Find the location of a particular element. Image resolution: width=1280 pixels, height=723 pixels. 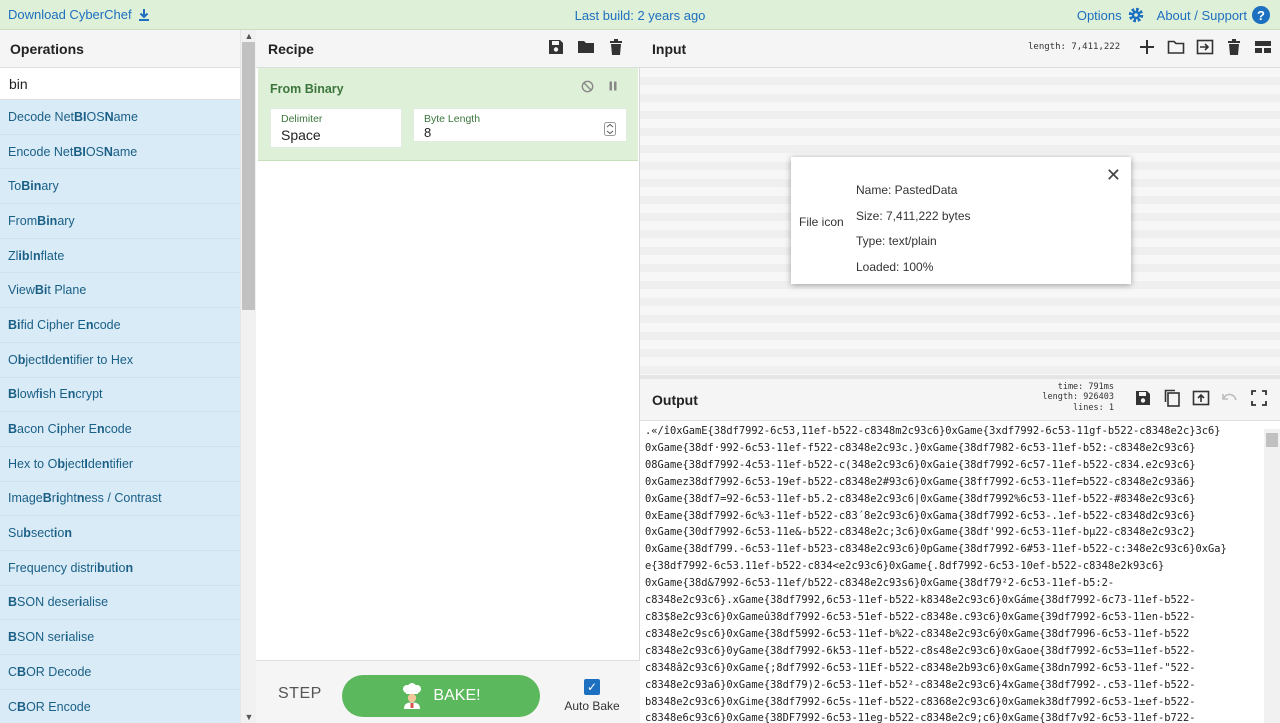

file-type: Type: text/plain is located at coordinates (896, 241).